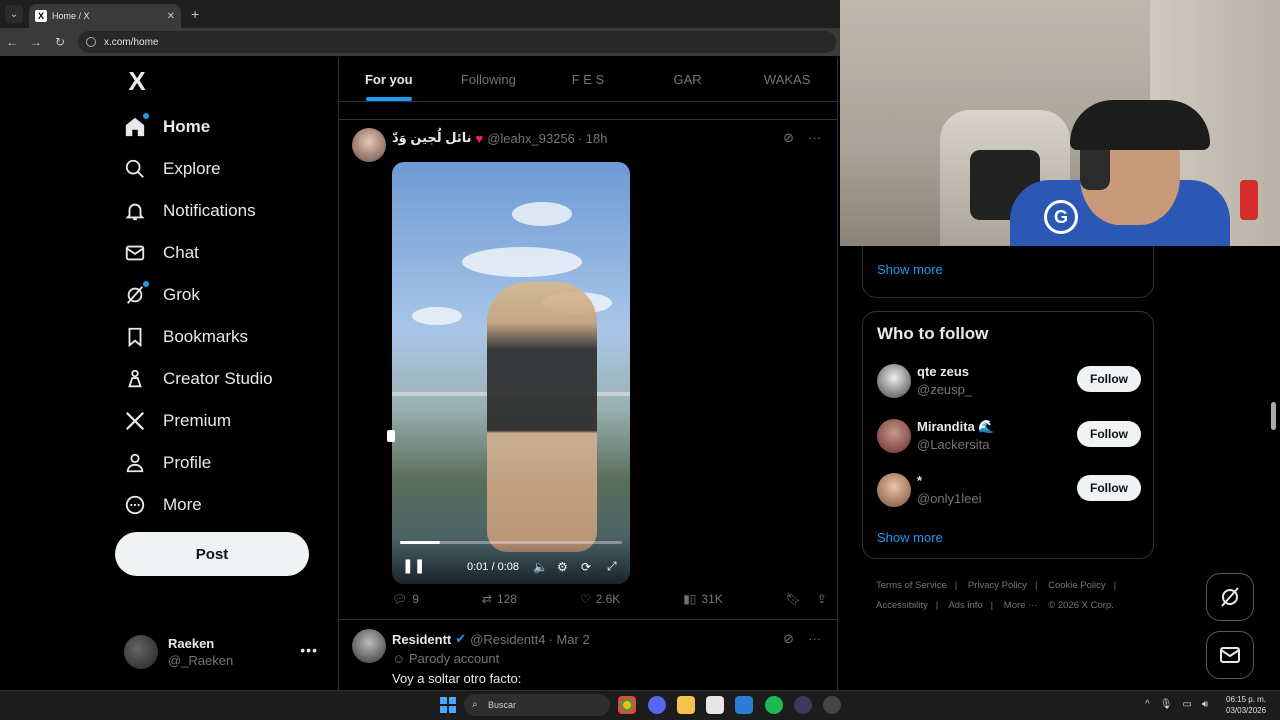 The height and width of the screenshot is (720, 1280). Describe the element at coordinates (1246, 699) in the screenshot. I see `clock-time: 06:15 p. m.` at that location.